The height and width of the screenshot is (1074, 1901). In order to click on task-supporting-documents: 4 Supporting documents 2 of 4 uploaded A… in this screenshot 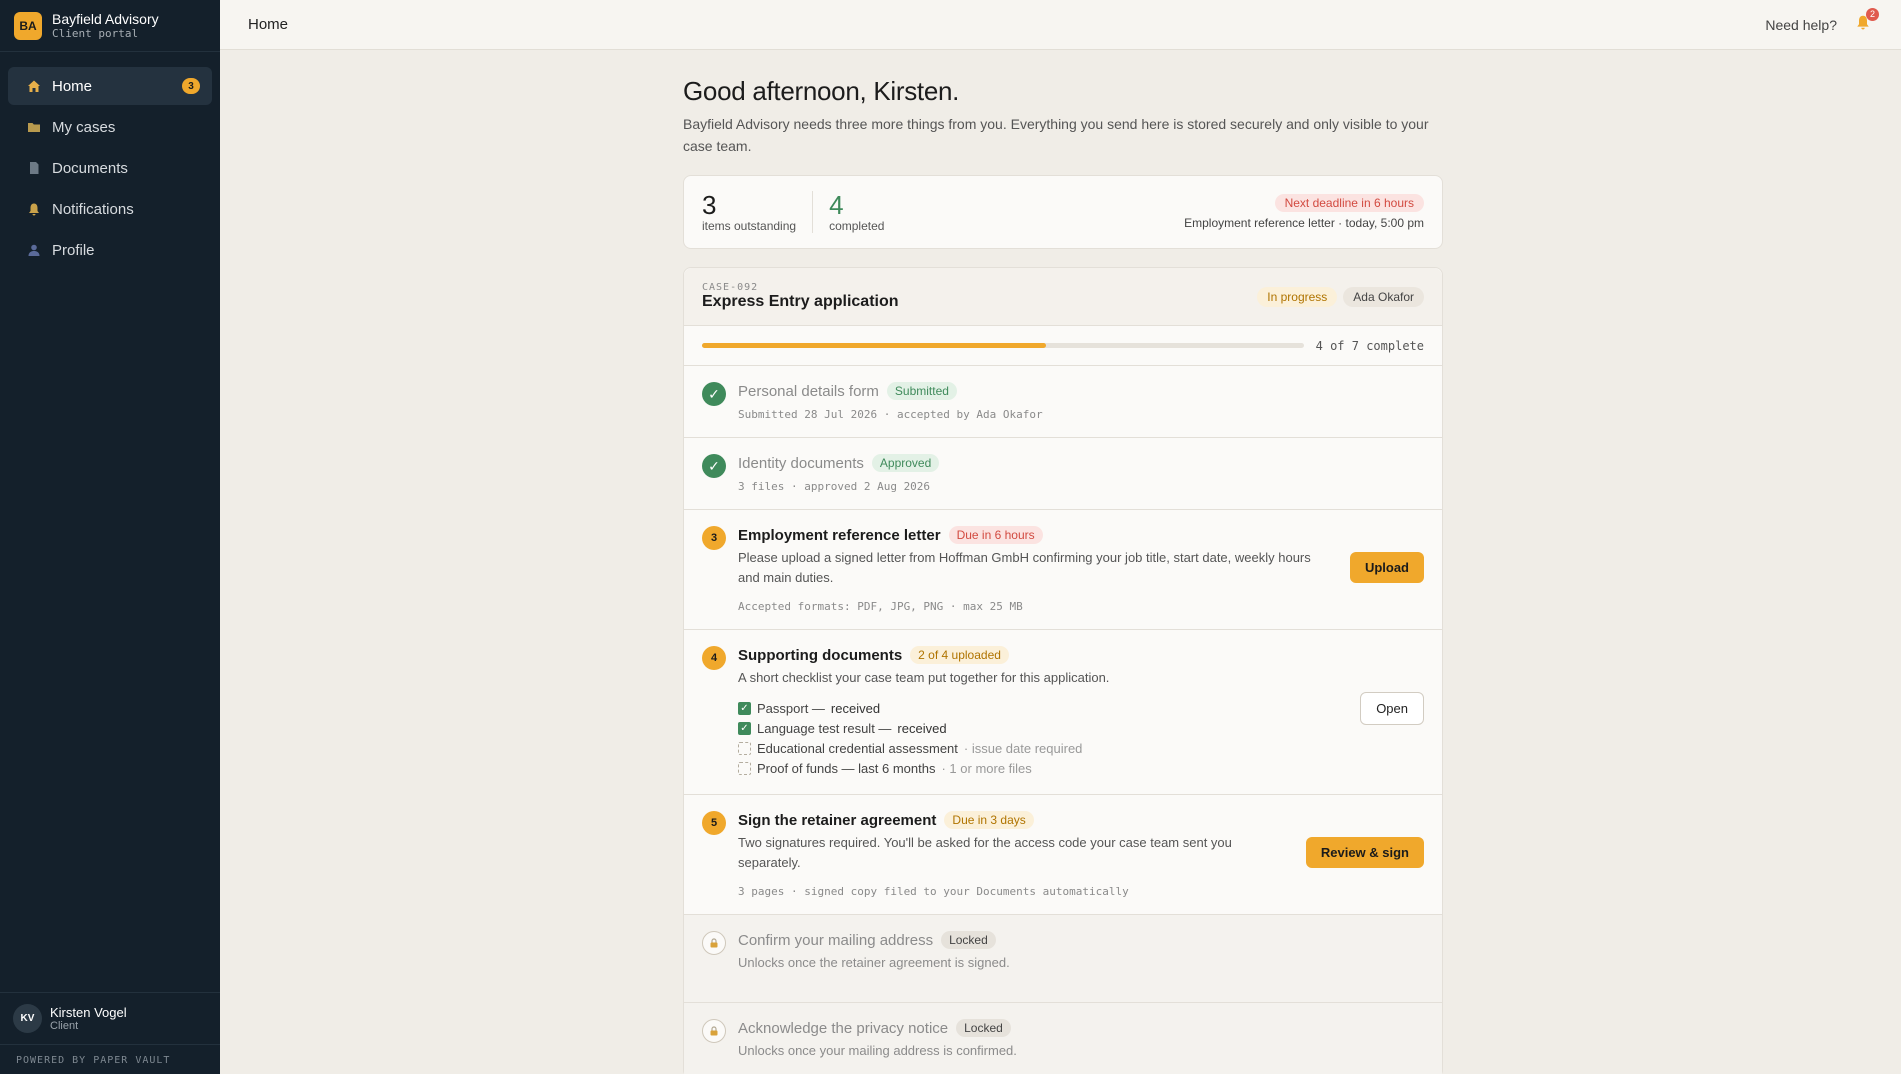, I will do `click(1063, 712)`.